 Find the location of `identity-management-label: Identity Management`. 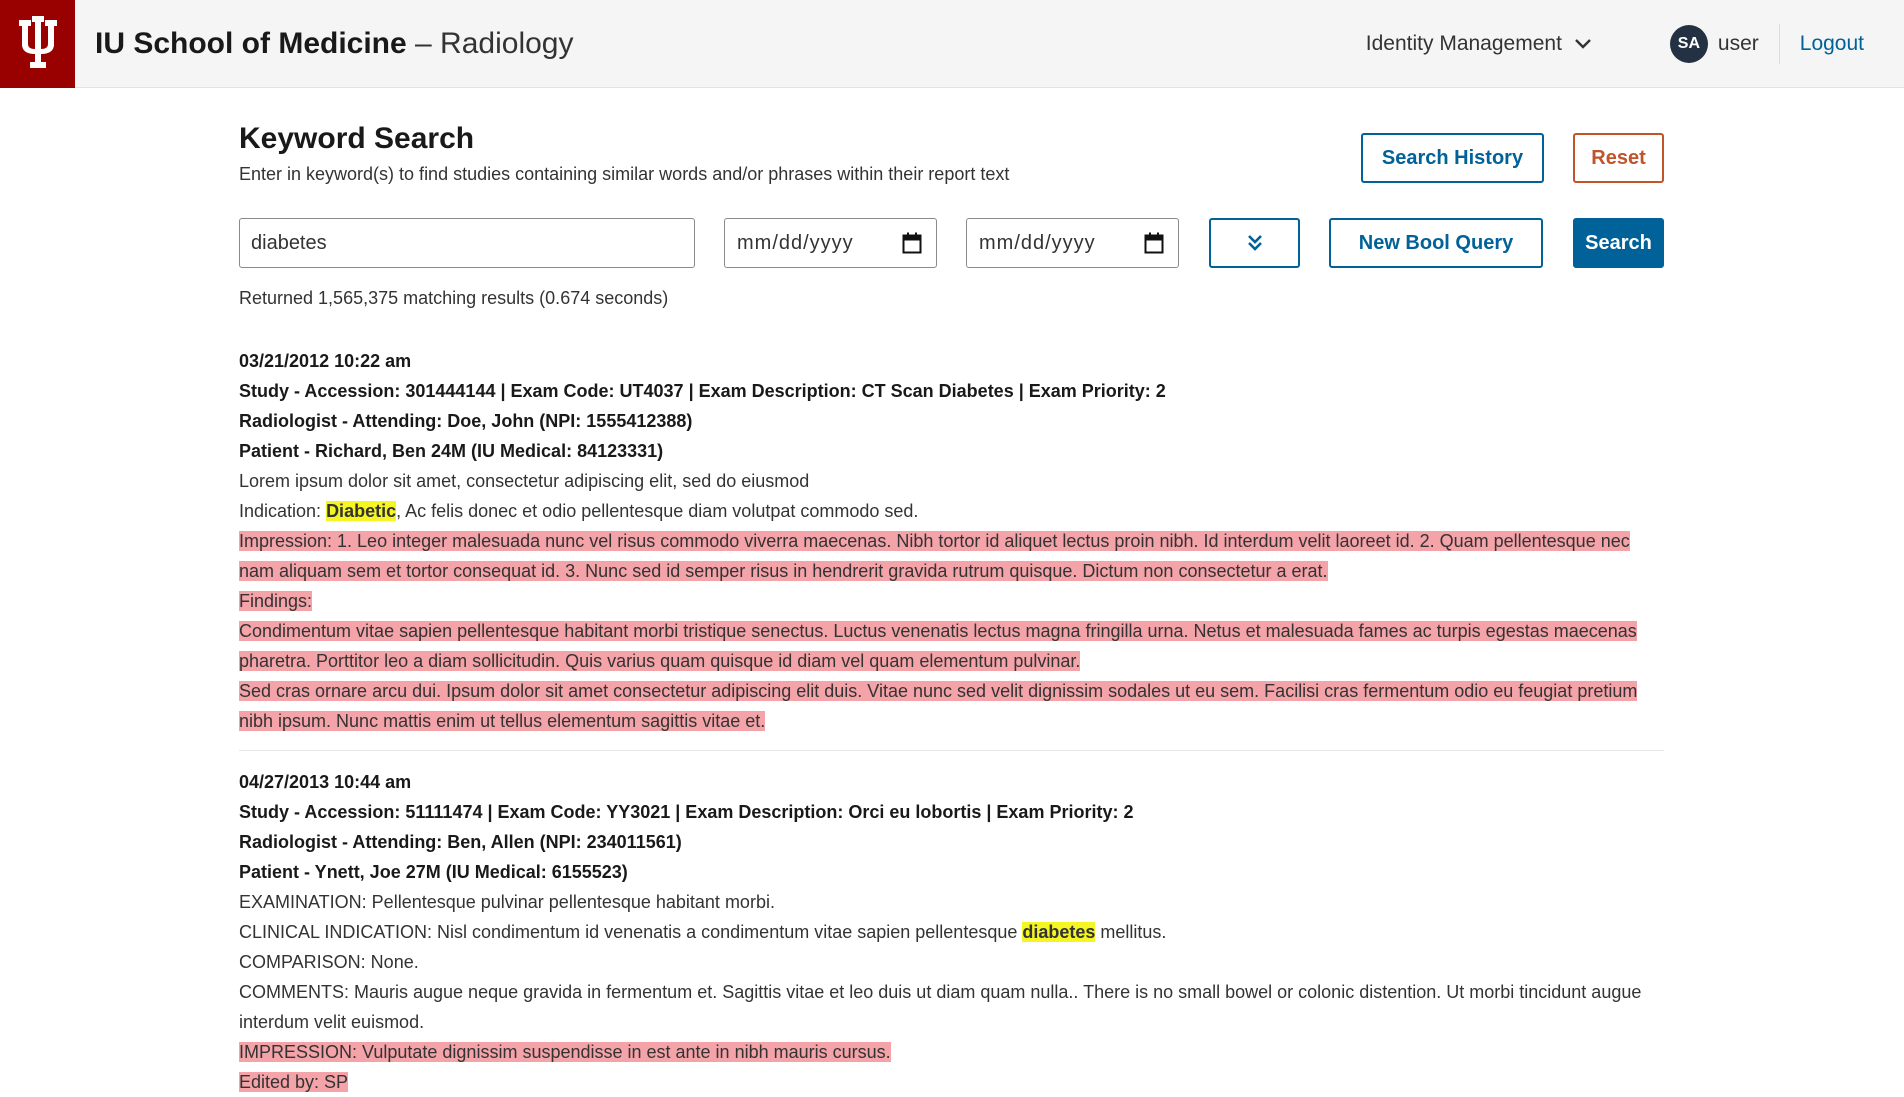

identity-management-label: Identity Management is located at coordinates (1463, 43).